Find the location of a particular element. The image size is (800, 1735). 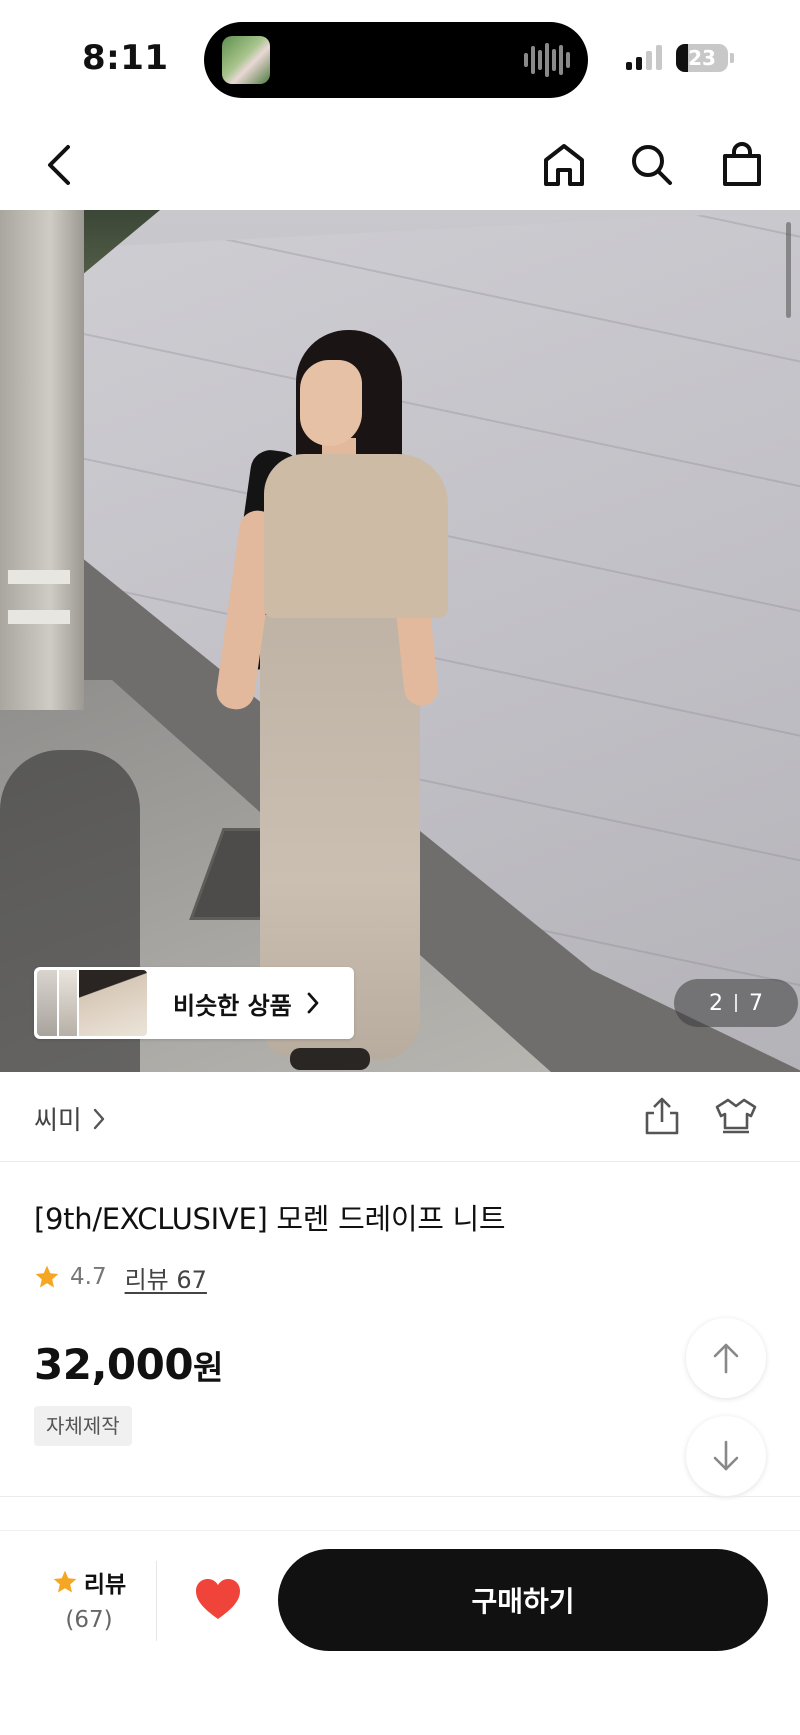

search-button is located at coordinates (652, 165).